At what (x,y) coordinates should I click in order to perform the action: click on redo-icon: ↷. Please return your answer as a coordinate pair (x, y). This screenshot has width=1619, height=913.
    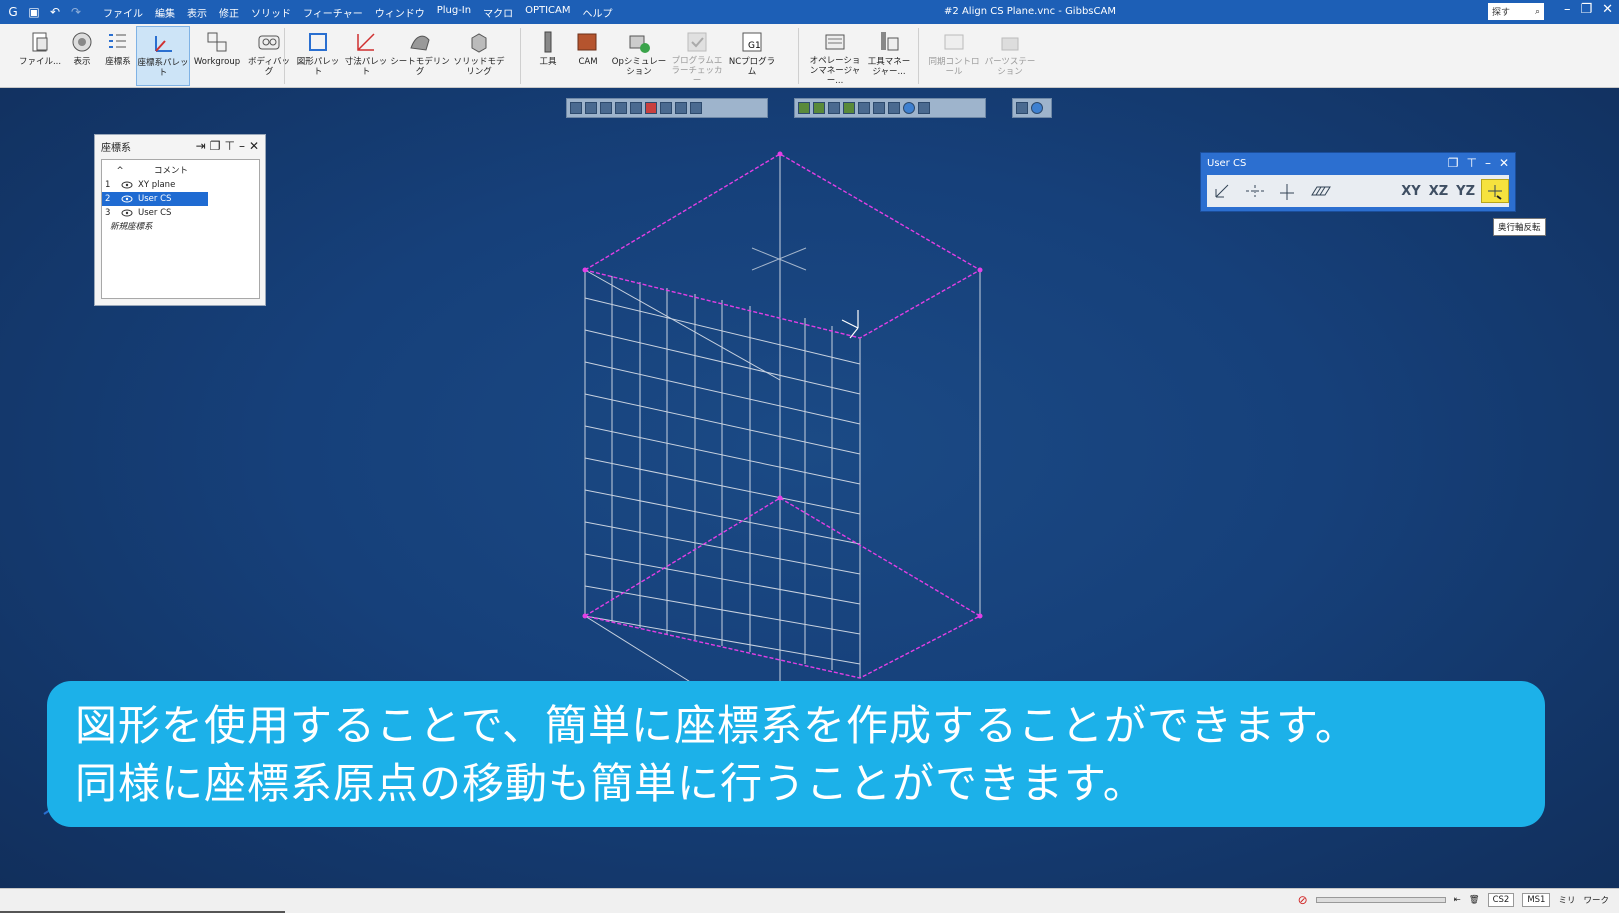
    Looking at the image, I should click on (76, 12).